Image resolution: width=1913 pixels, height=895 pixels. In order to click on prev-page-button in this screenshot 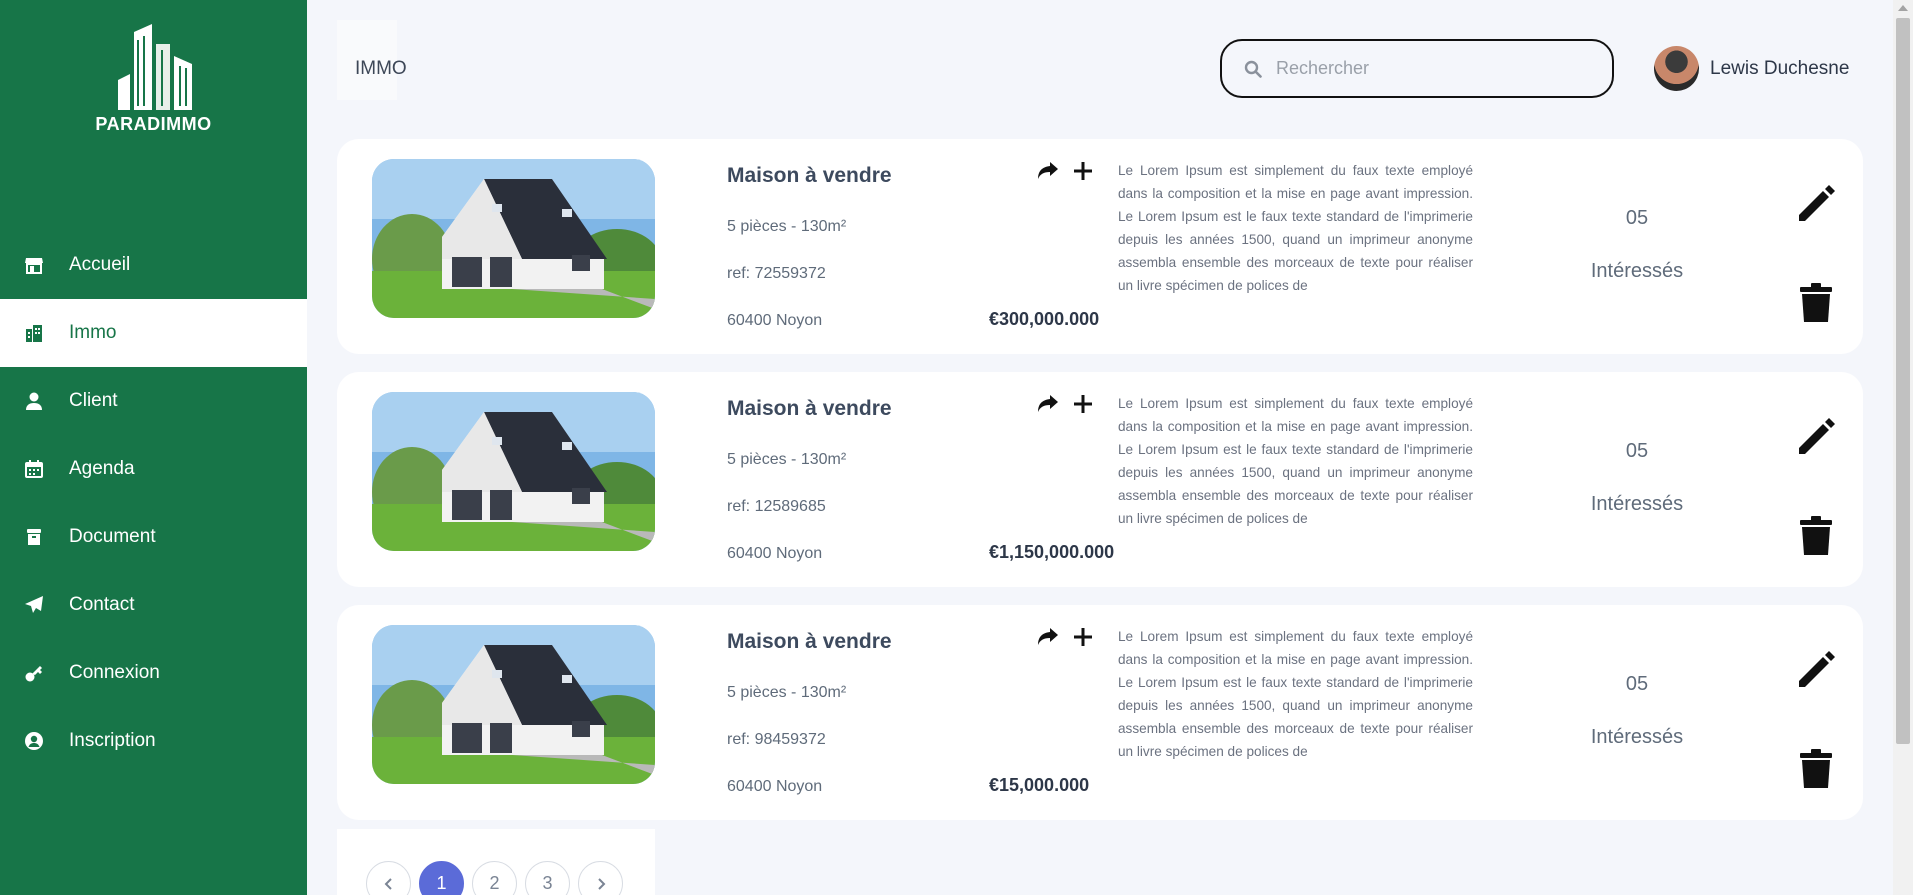, I will do `click(388, 878)`.